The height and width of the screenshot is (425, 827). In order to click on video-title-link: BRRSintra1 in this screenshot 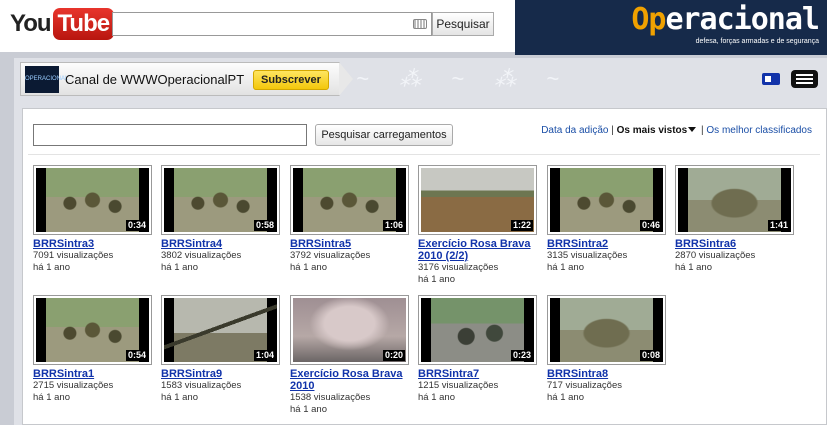, I will do `click(93, 374)`.